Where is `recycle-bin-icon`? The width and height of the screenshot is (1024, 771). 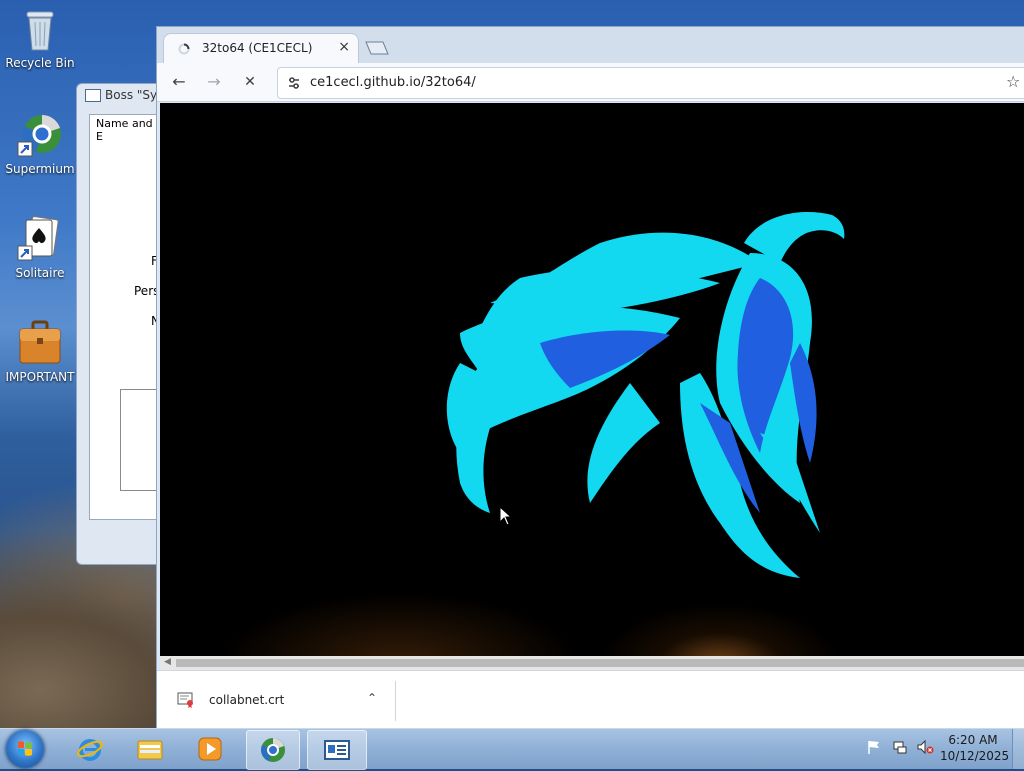
recycle-bin-icon is located at coordinates (40, 30).